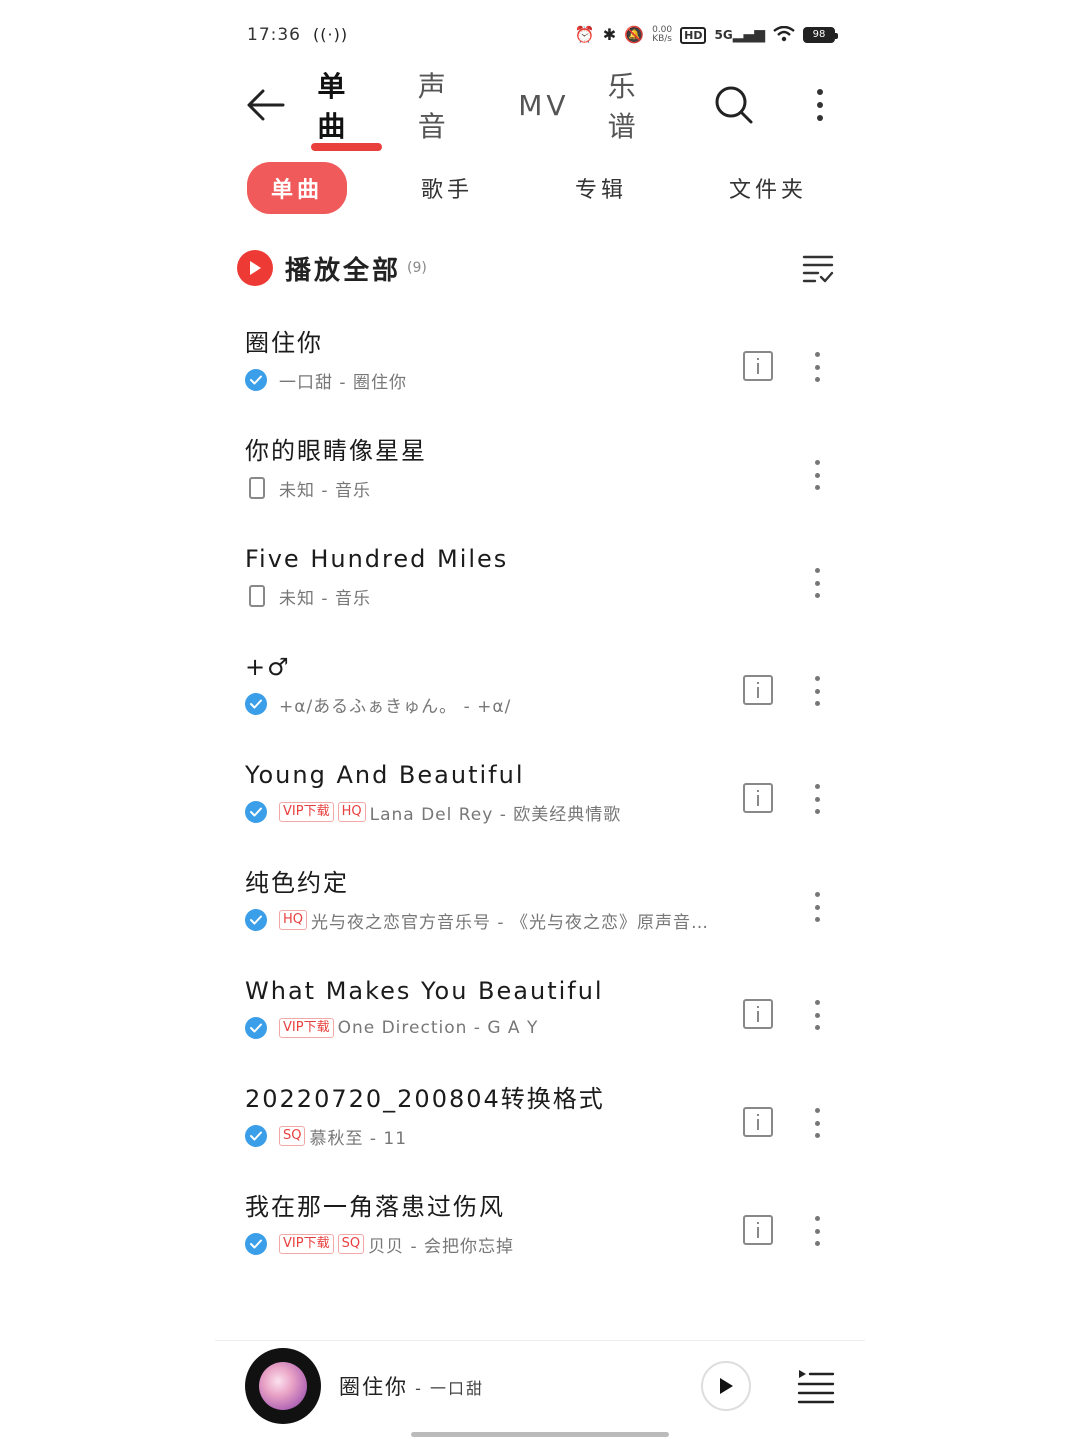  Describe the element at coordinates (662, 39) in the screenshot. I see `network-speed-unit: KB/s` at that location.